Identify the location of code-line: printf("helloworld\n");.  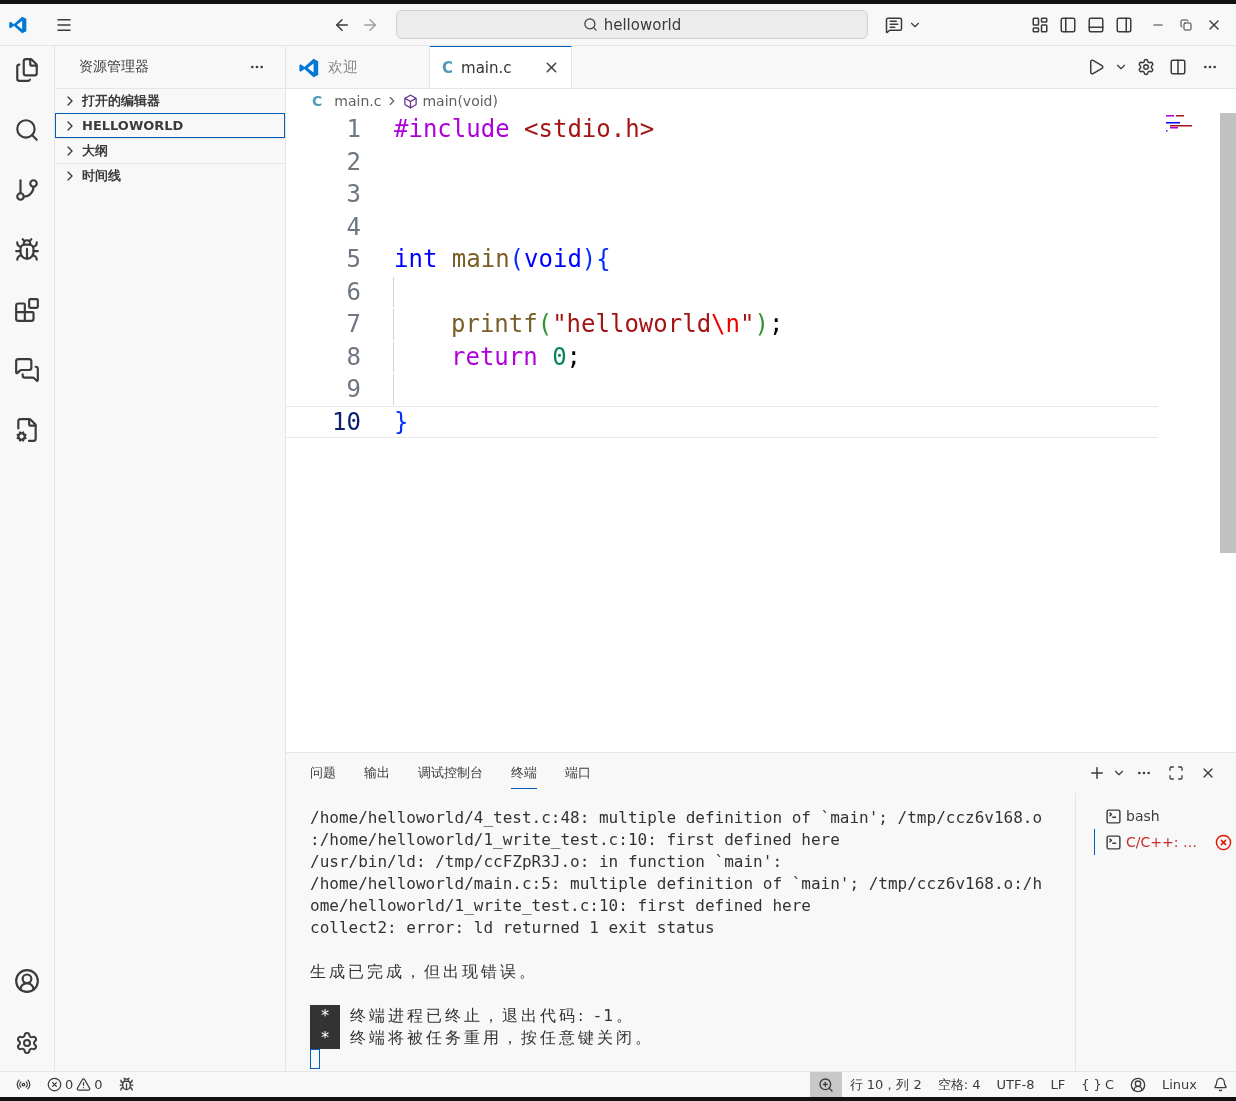
(588, 324).